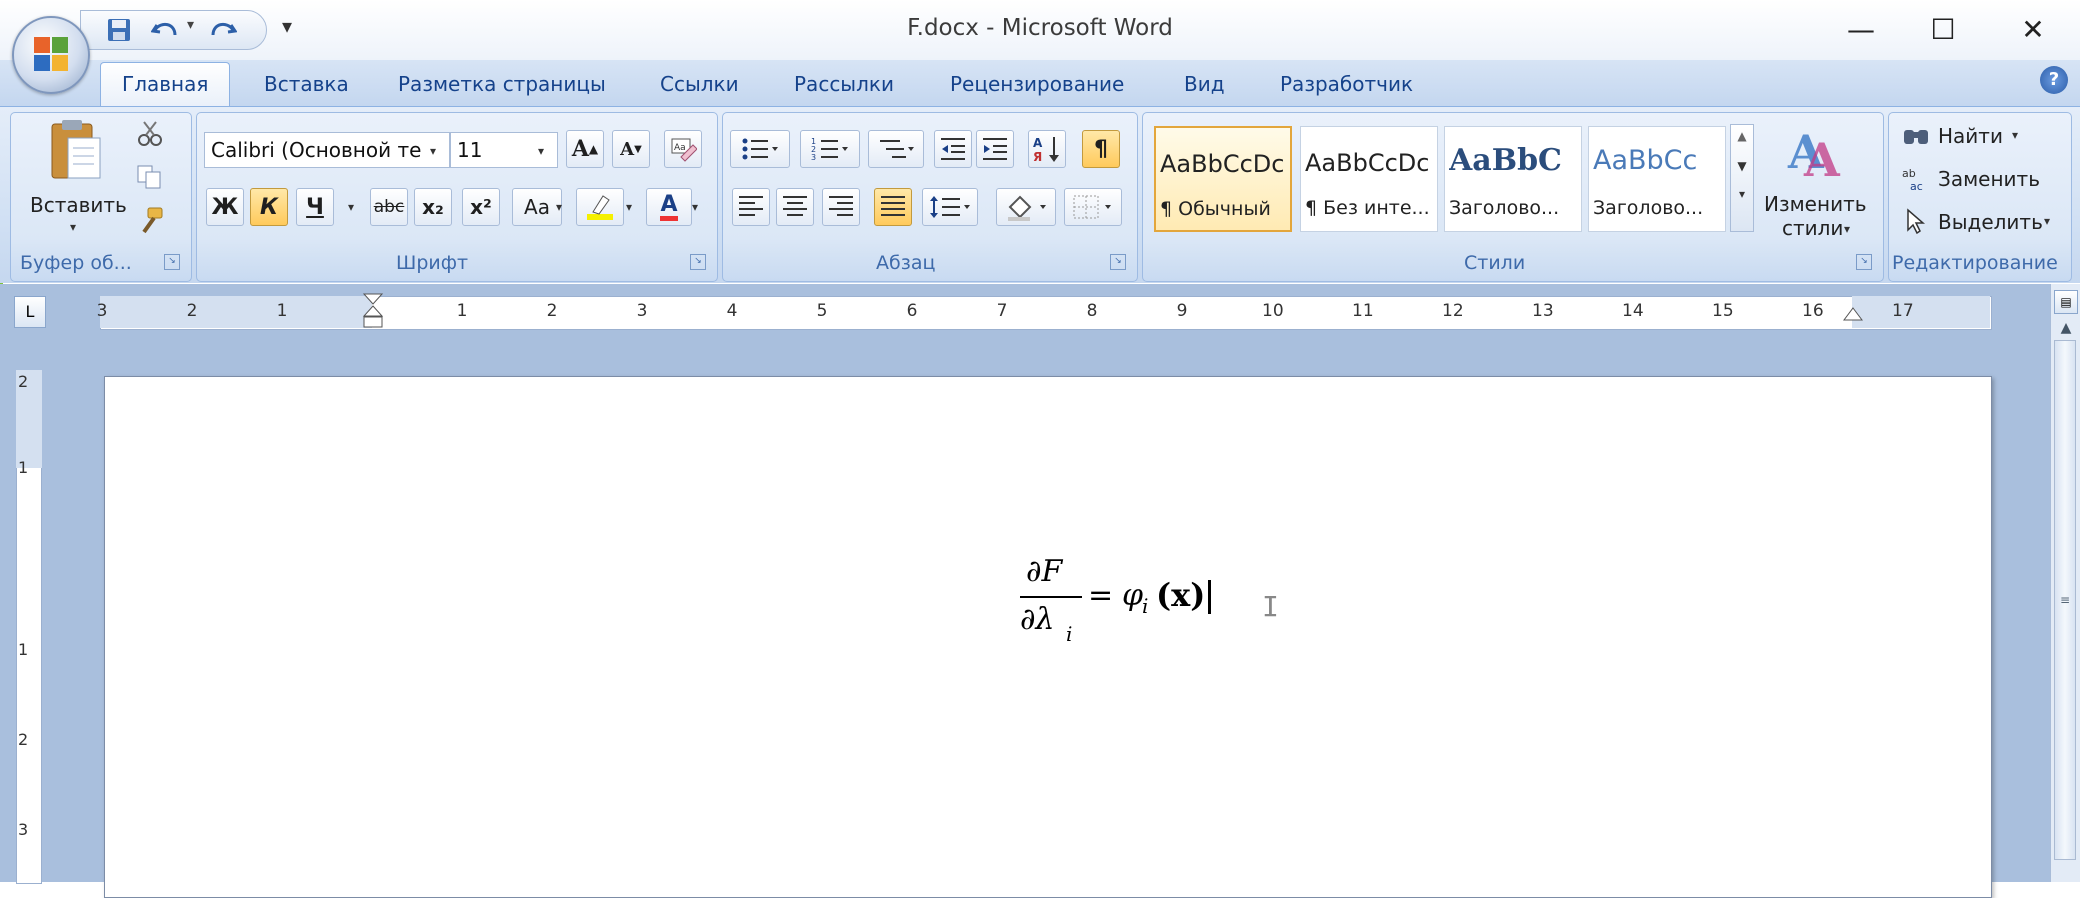  Describe the element at coordinates (351, 207) in the screenshot. I see `underline-dropdown-icon: ▾` at that location.